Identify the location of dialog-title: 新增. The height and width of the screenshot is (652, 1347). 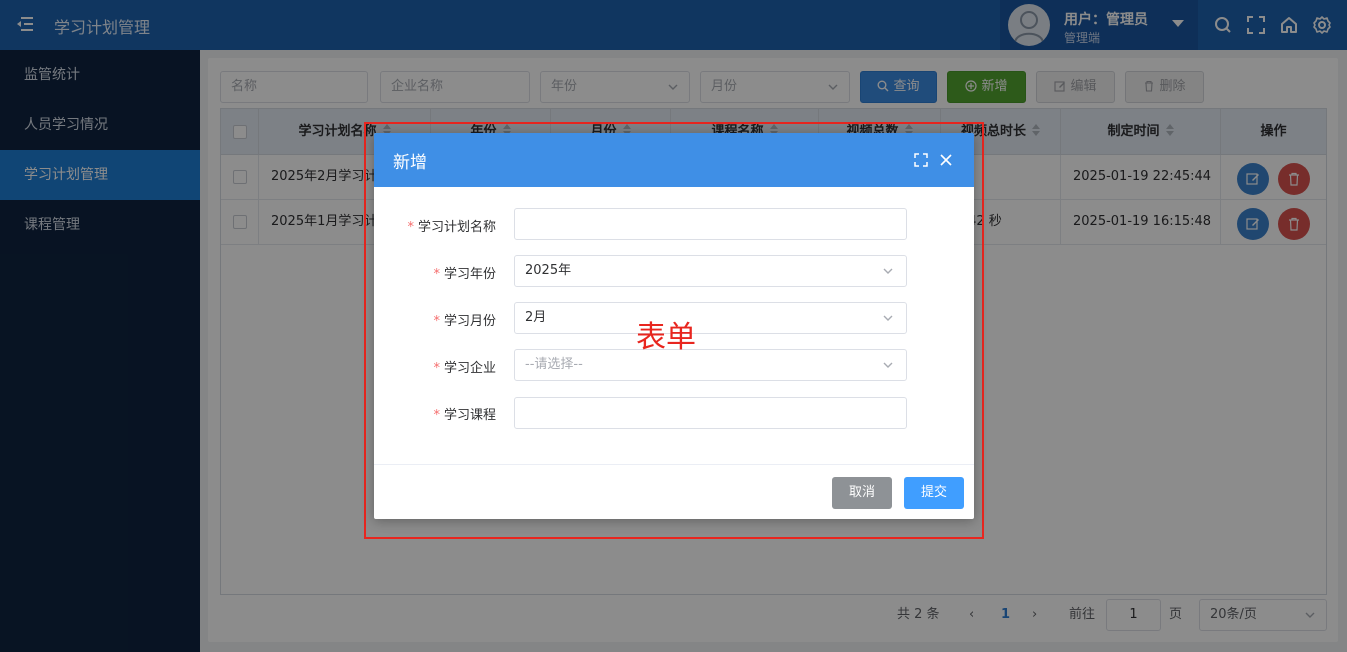
(410, 163).